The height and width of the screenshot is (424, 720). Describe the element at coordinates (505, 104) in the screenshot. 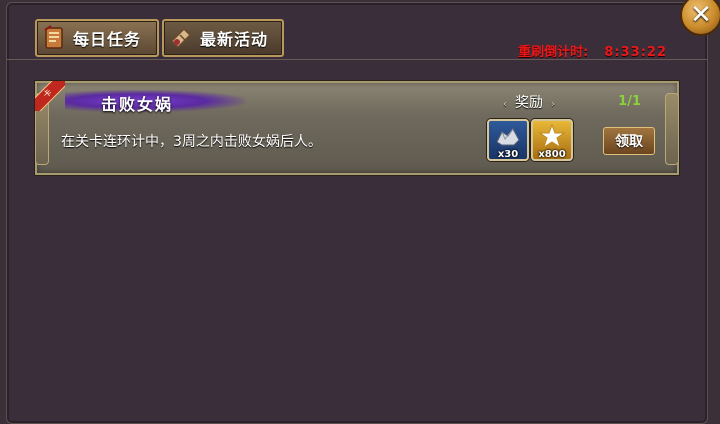

I see `reward-prev-arrow-icon: ‹` at that location.